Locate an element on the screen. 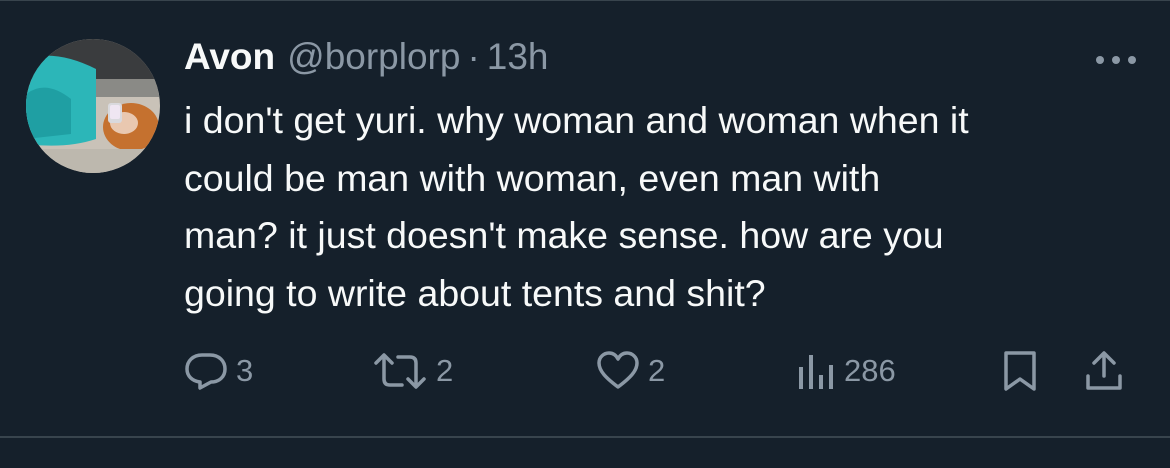  reply-count: 3 is located at coordinates (245, 370).